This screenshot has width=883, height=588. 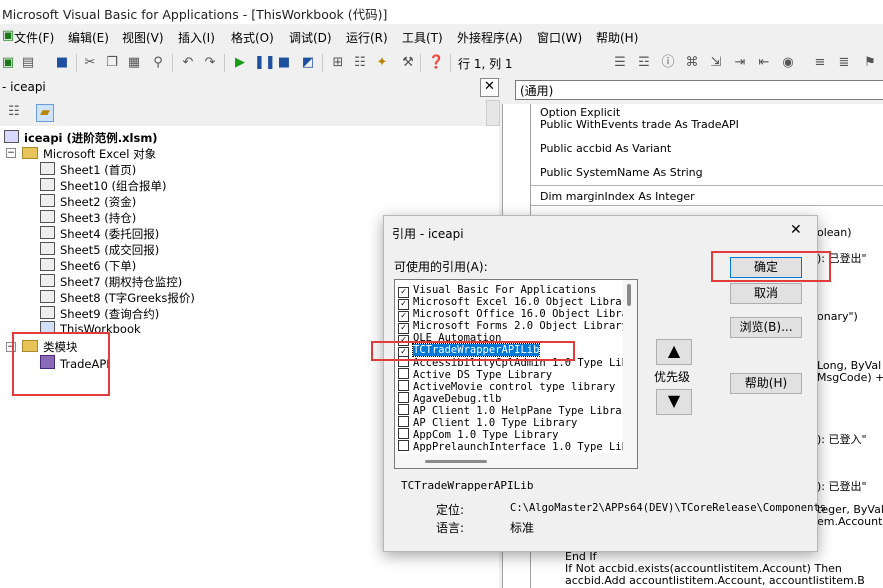 What do you see at coordinates (522, 528) in the screenshot?
I see `language-value: 标准` at bounding box center [522, 528].